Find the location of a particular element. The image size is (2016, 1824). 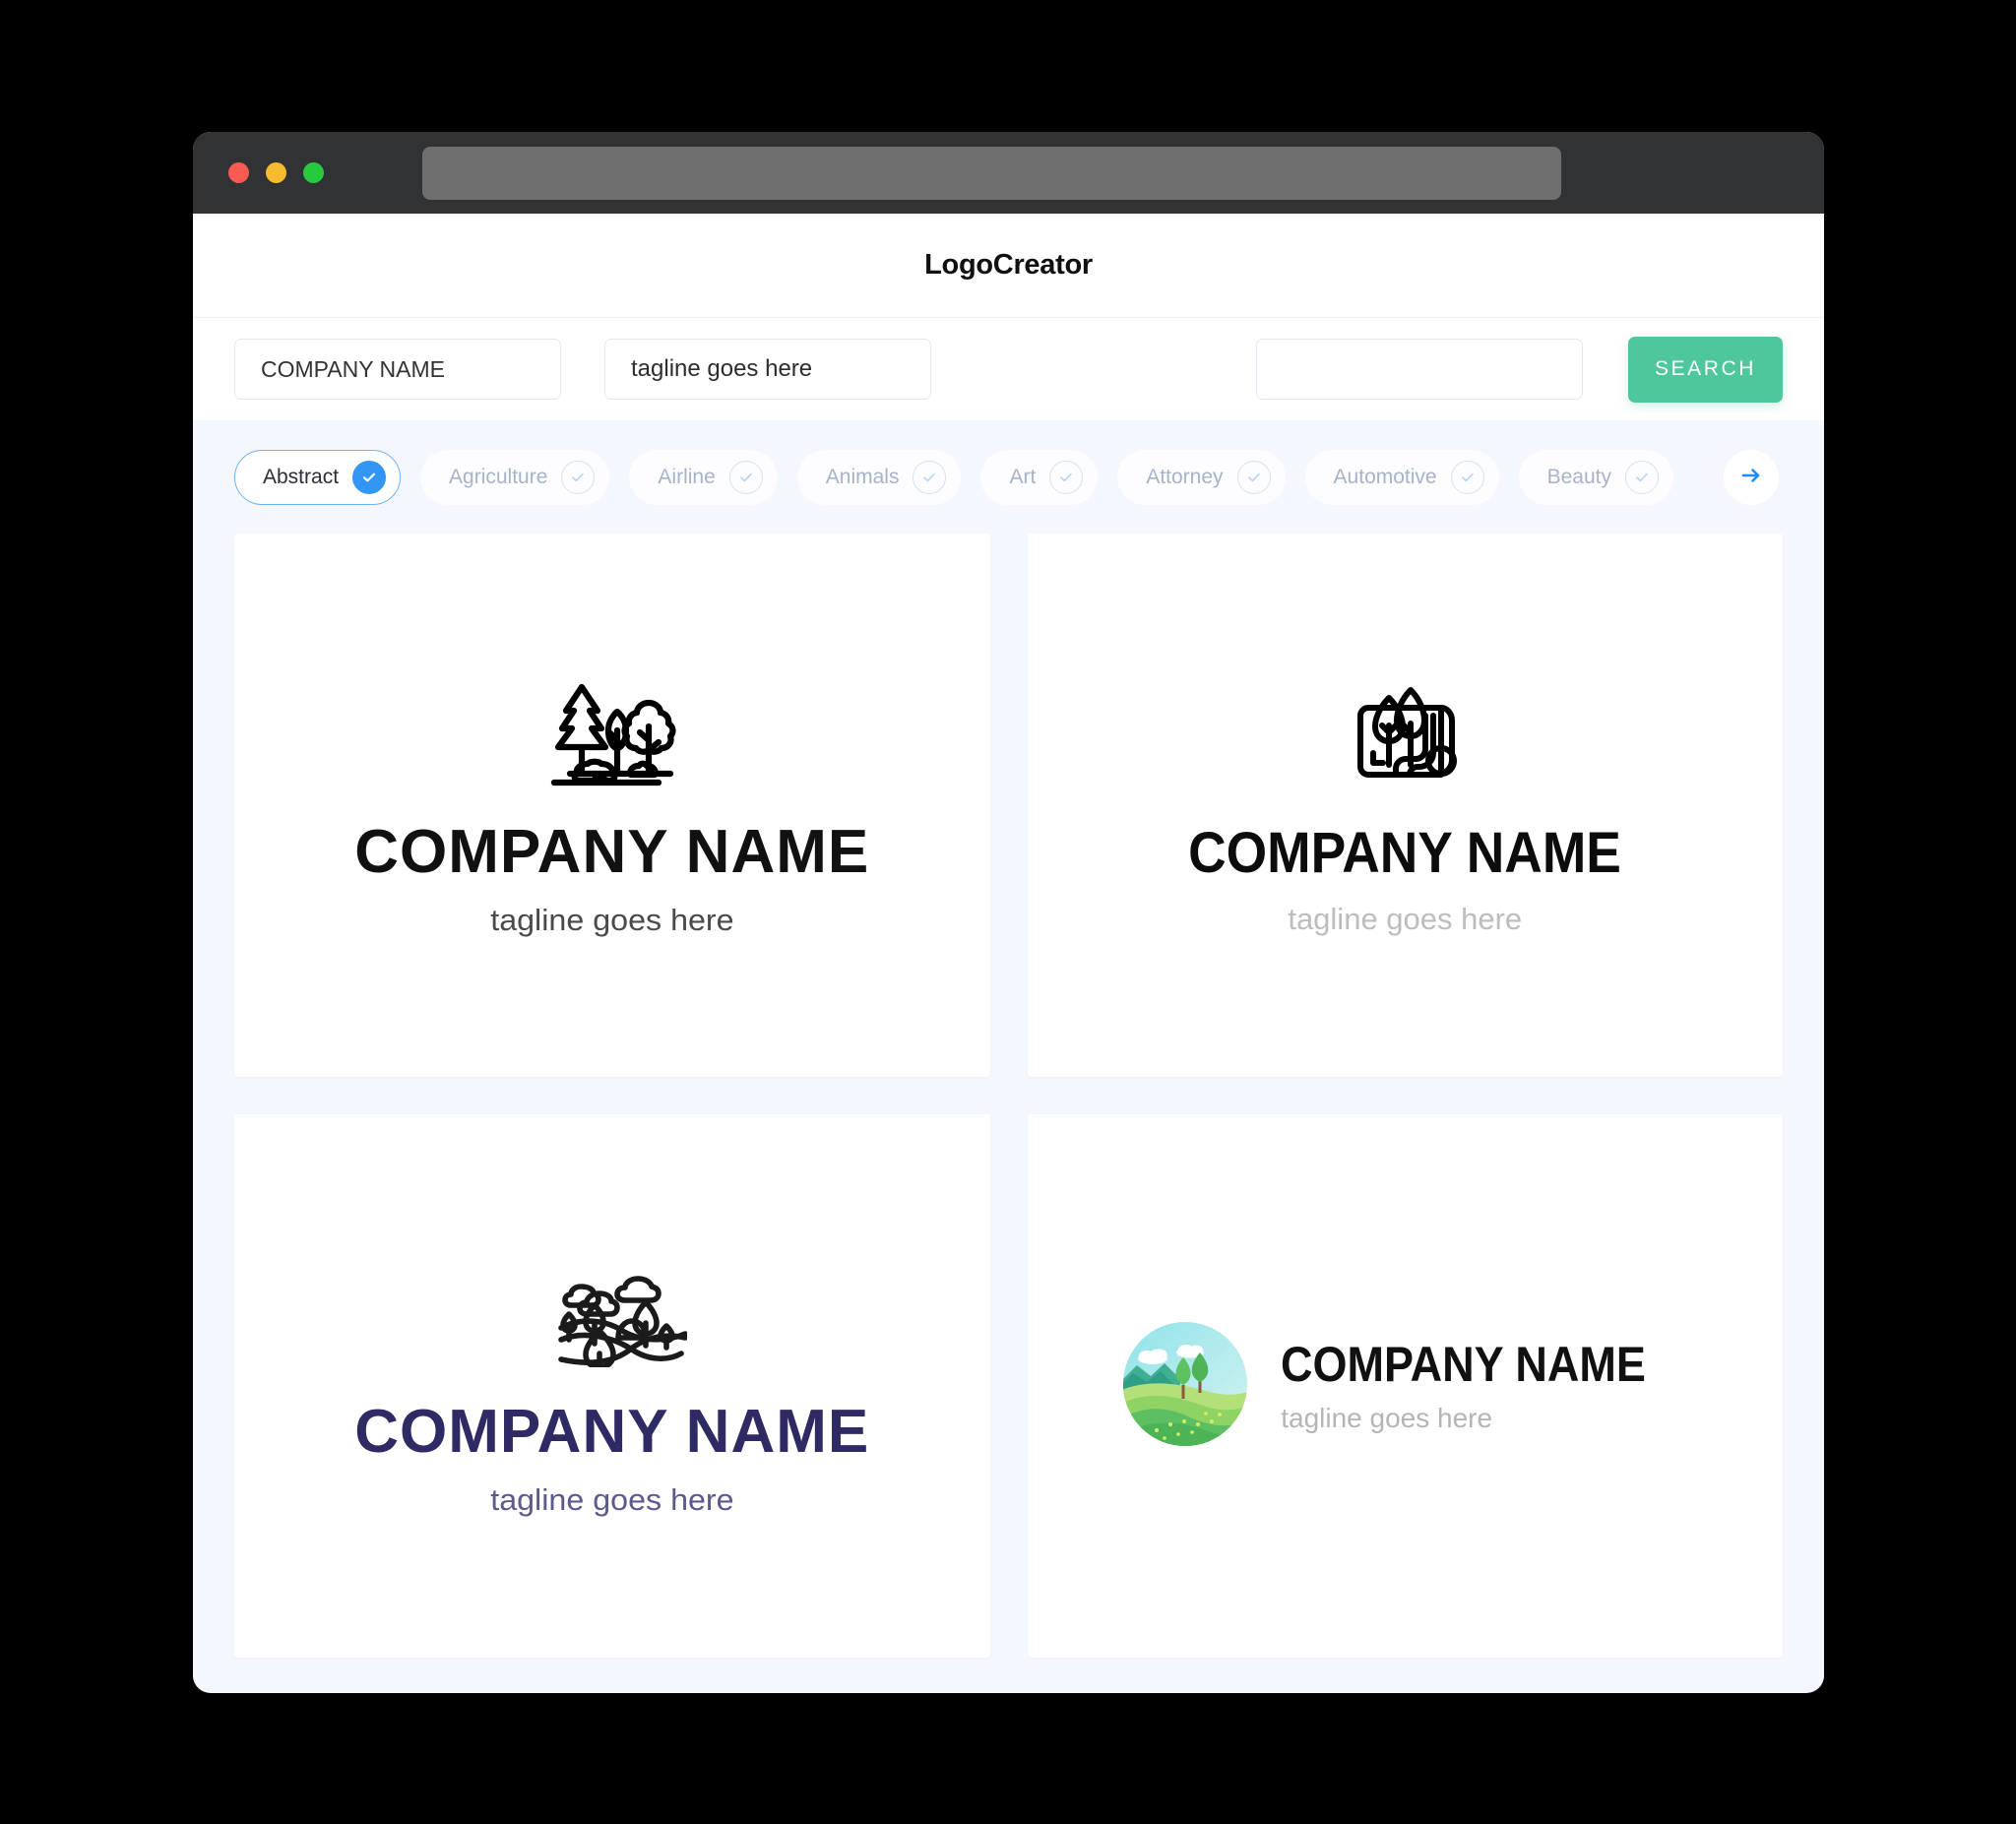

company-name-input is located at coordinates (397, 369).